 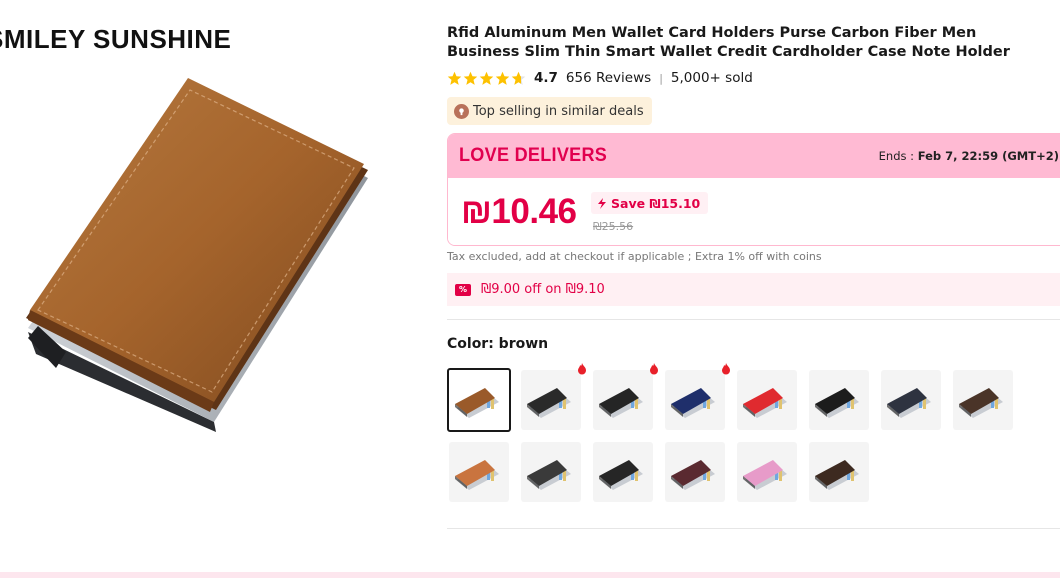 I want to click on color-option-wine, so click(x=695, y=472).